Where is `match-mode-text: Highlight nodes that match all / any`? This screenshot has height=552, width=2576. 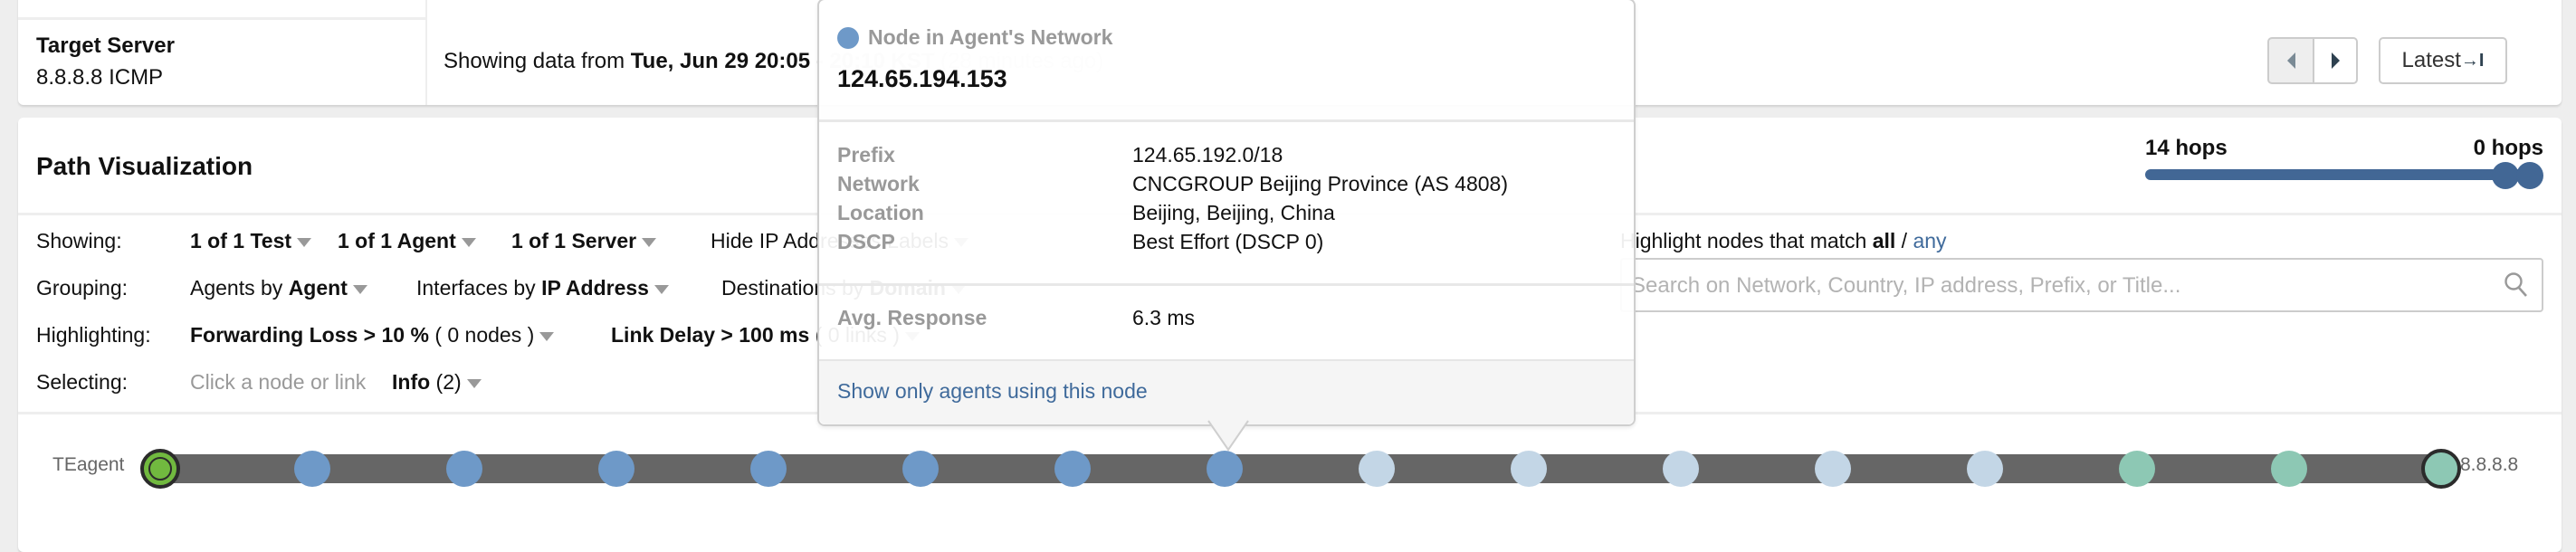 match-mode-text: Highlight nodes that match all / any is located at coordinates (1784, 241).